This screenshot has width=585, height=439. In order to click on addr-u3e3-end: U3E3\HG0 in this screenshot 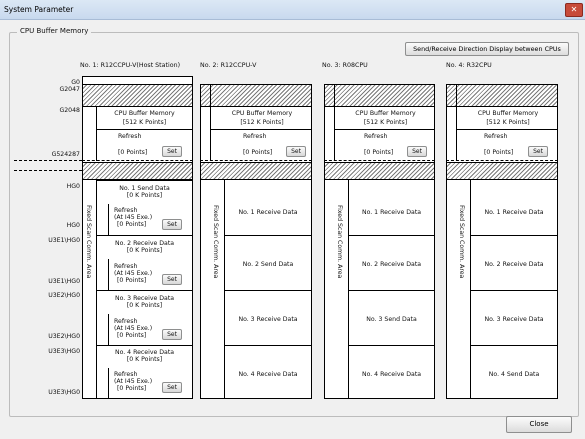, I will do `click(64, 392)`.